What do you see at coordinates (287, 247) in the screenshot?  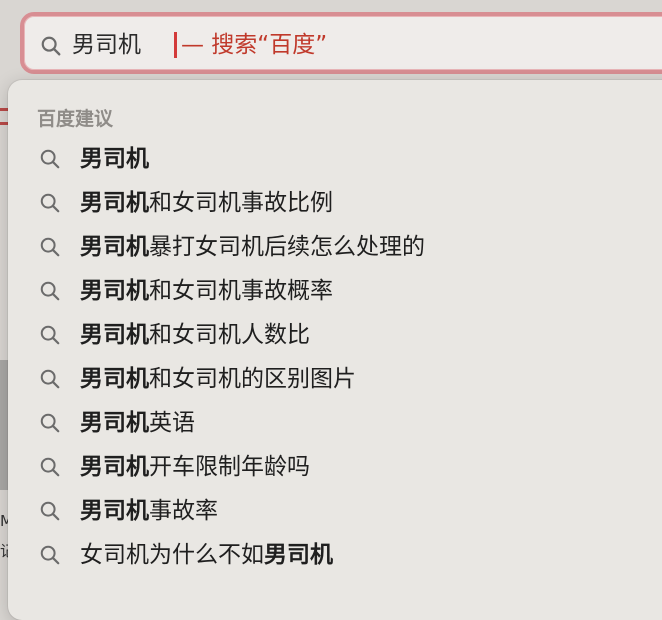 I see `suggestion-rest-text: 暴打女司机后续怎么处理的` at bounding box center [287, 247].